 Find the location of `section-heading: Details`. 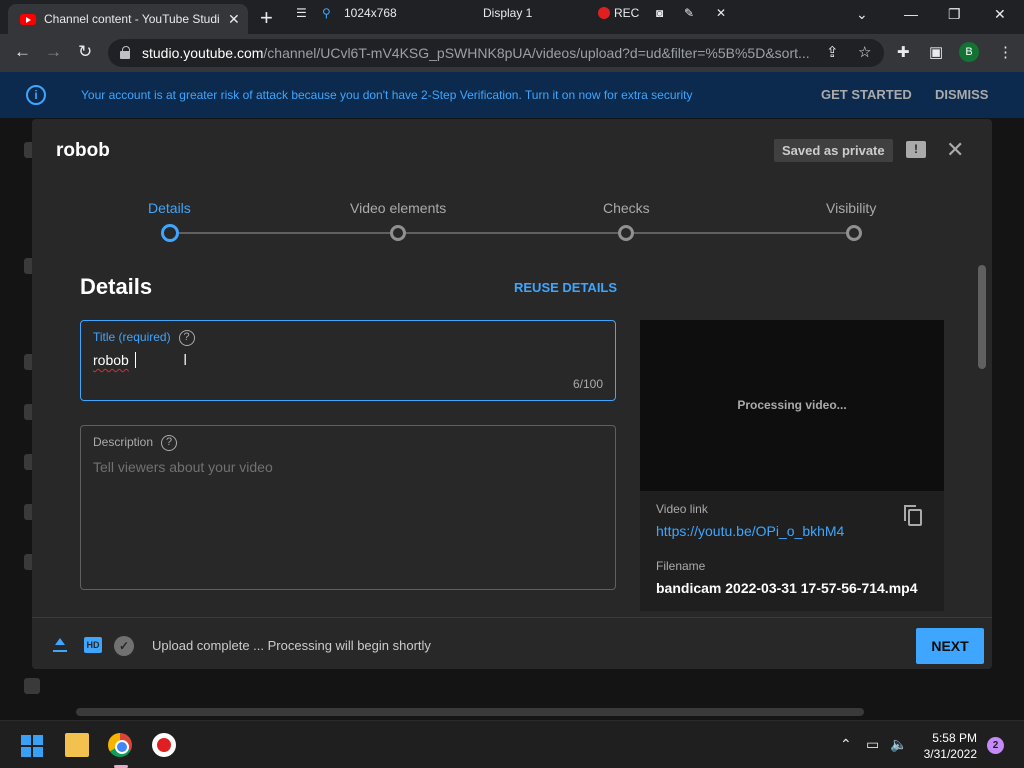

section-heading: Details is located at coordinates (116, 286).